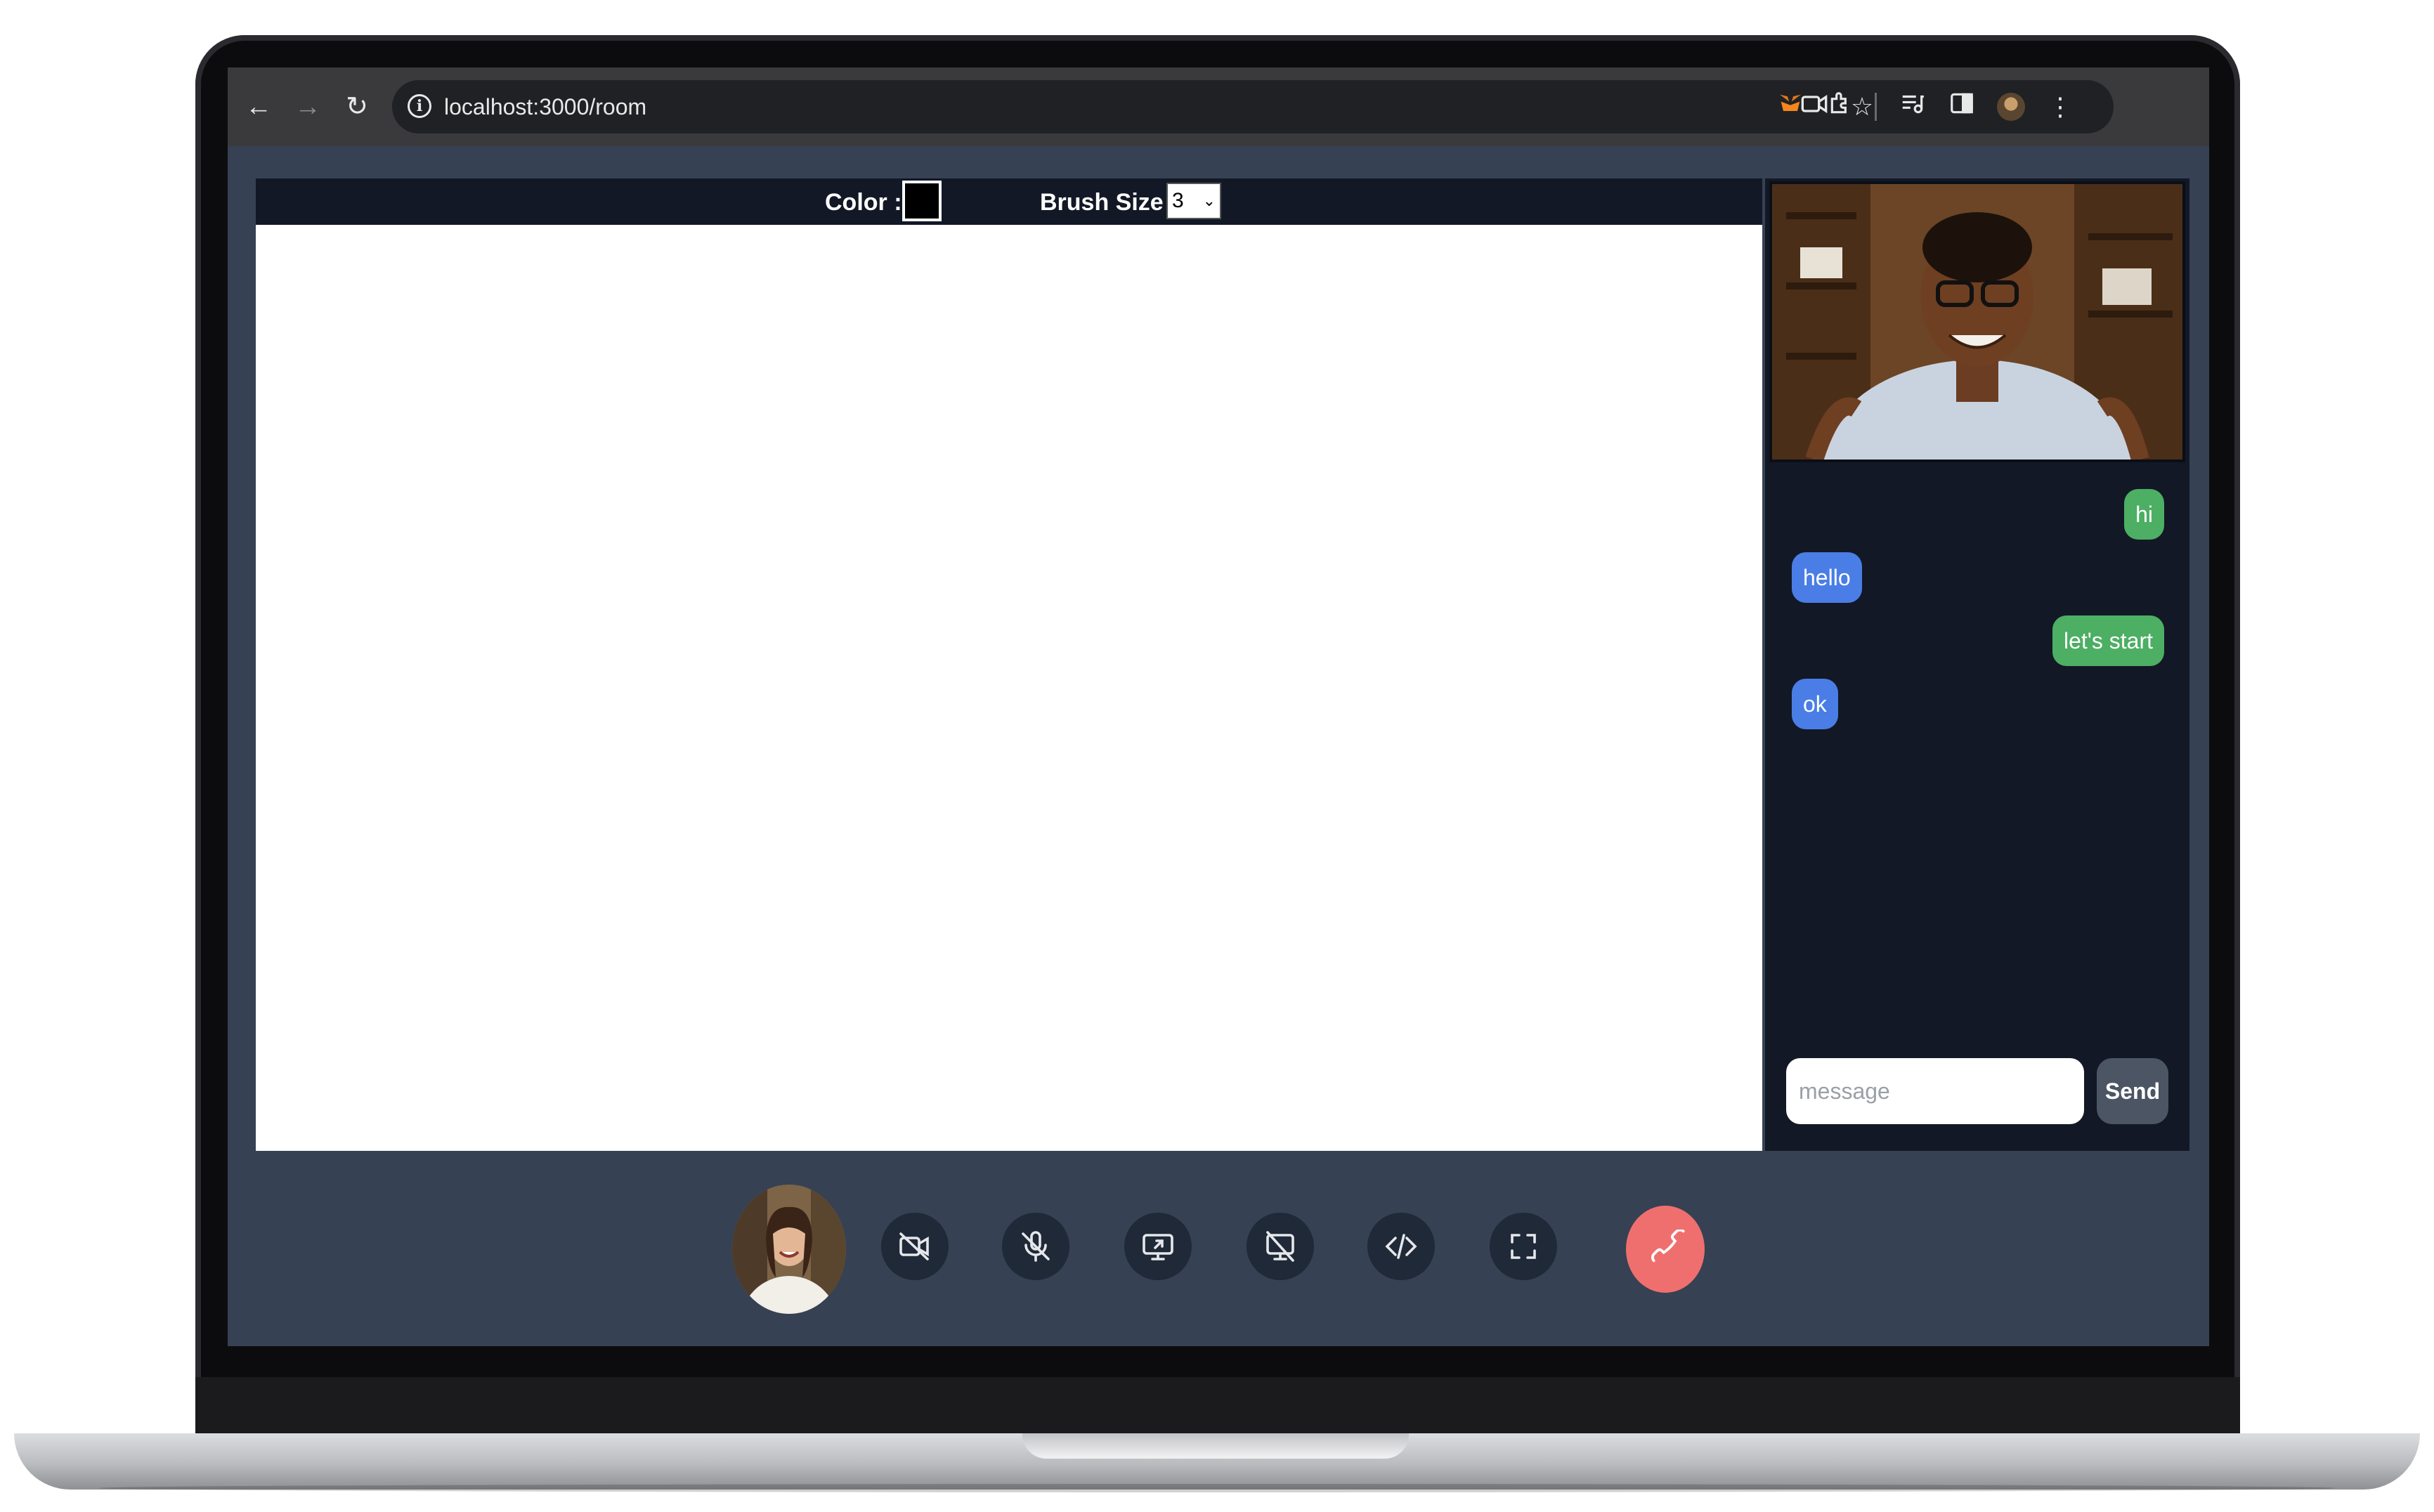  I want to click on mic-off-icon, so click(1036, 1246).